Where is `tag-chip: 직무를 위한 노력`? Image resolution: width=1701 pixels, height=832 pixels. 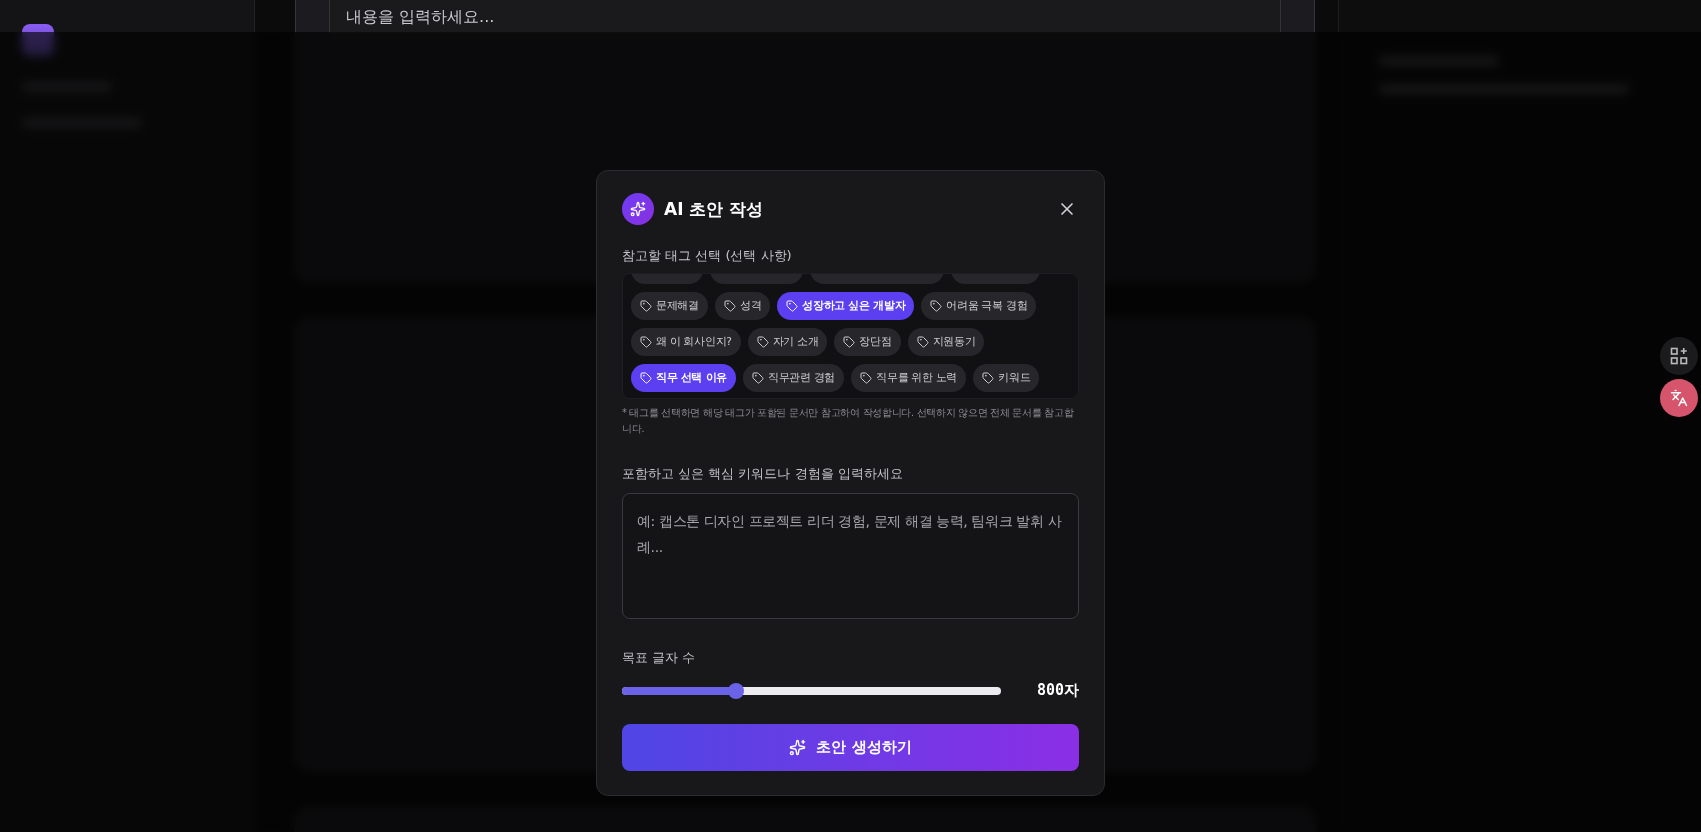 tag-chip: 직무를 위한 노력 is located at coordinates (909, 378).